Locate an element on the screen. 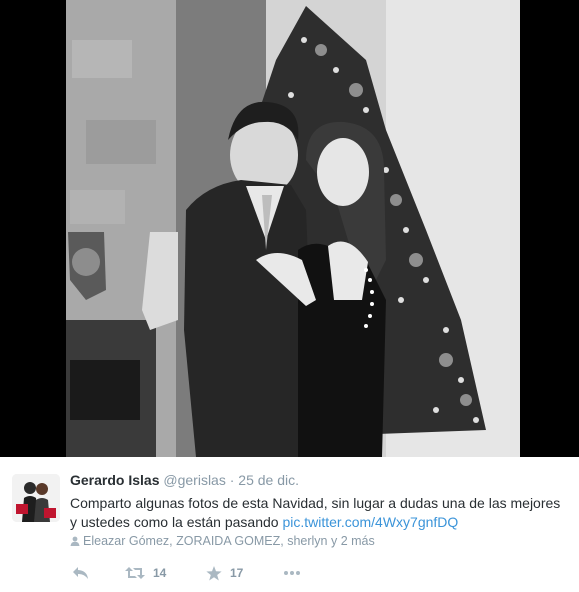 The height and width of the screenshot is (592, 579). avatar-image is located at coordinates (36, 498).